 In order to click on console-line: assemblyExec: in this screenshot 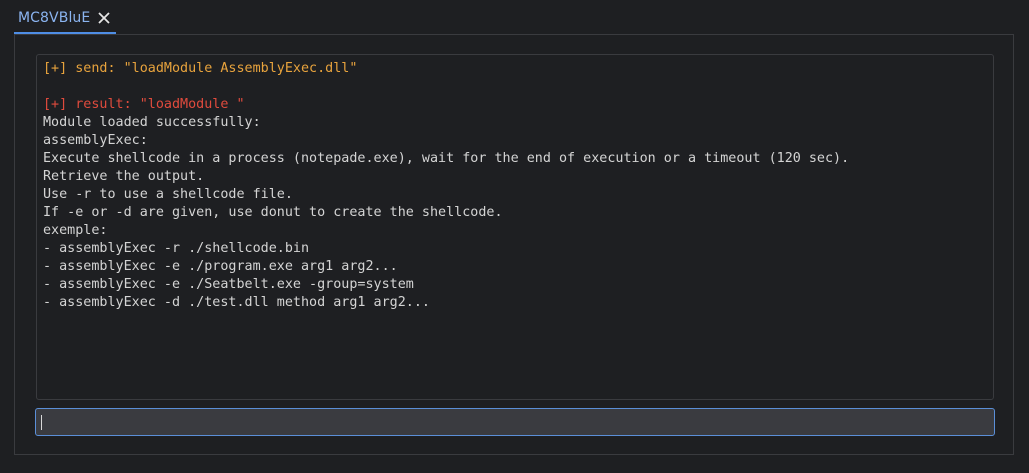, I will do `click(95, 140)`.